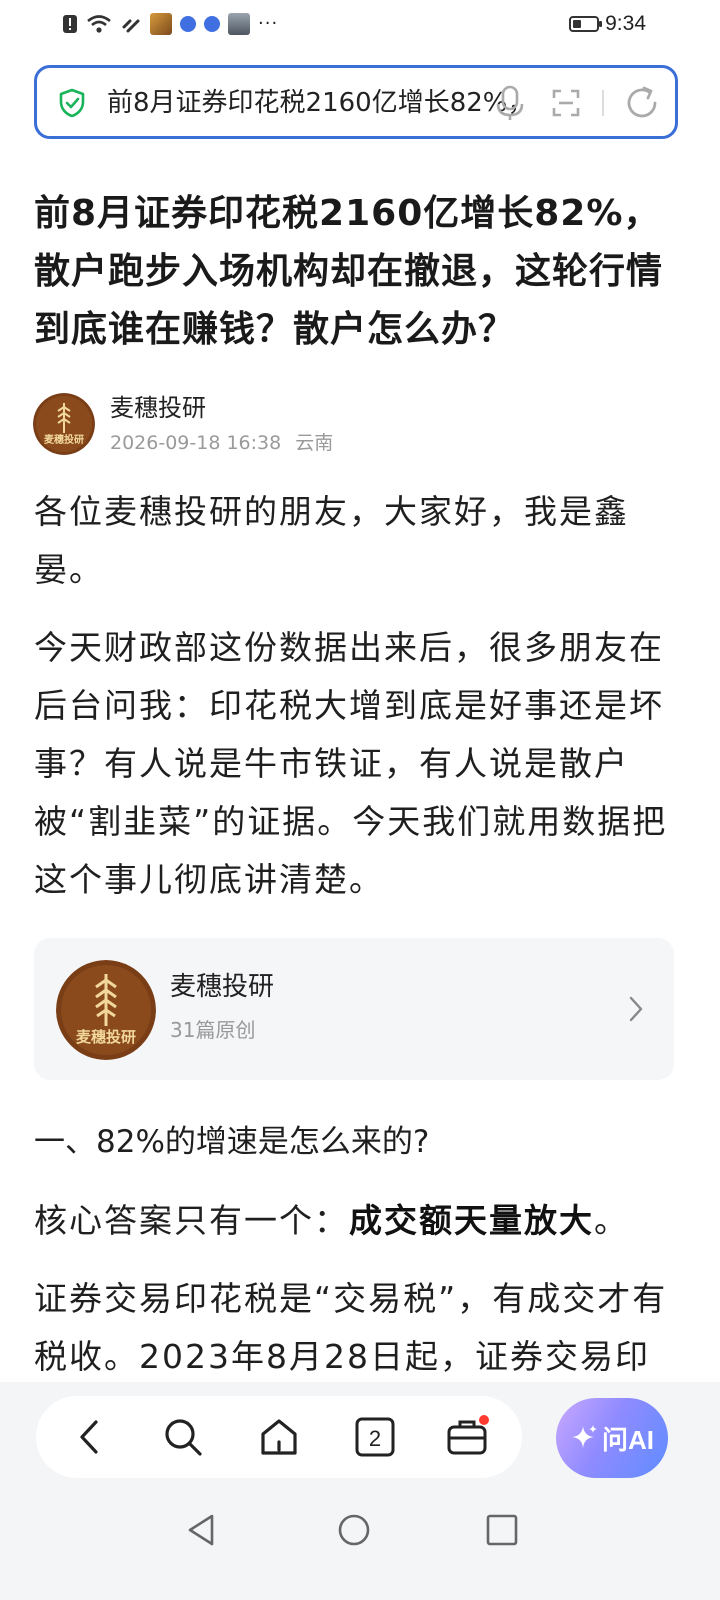  What do you see at coordinates (354, 1009) in the screenshot?
I see `author-card: 麦穗投研 麦穗投研 31篇原创` at bounding box center [354, 1009].